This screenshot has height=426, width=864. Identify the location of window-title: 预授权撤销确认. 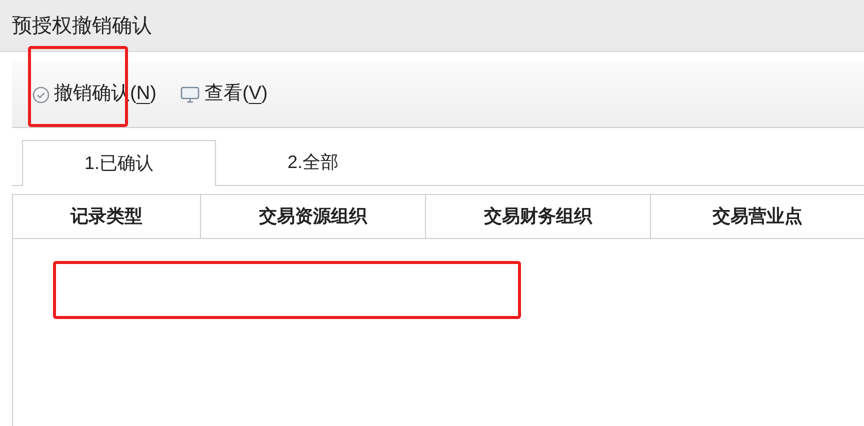
(82, 26).